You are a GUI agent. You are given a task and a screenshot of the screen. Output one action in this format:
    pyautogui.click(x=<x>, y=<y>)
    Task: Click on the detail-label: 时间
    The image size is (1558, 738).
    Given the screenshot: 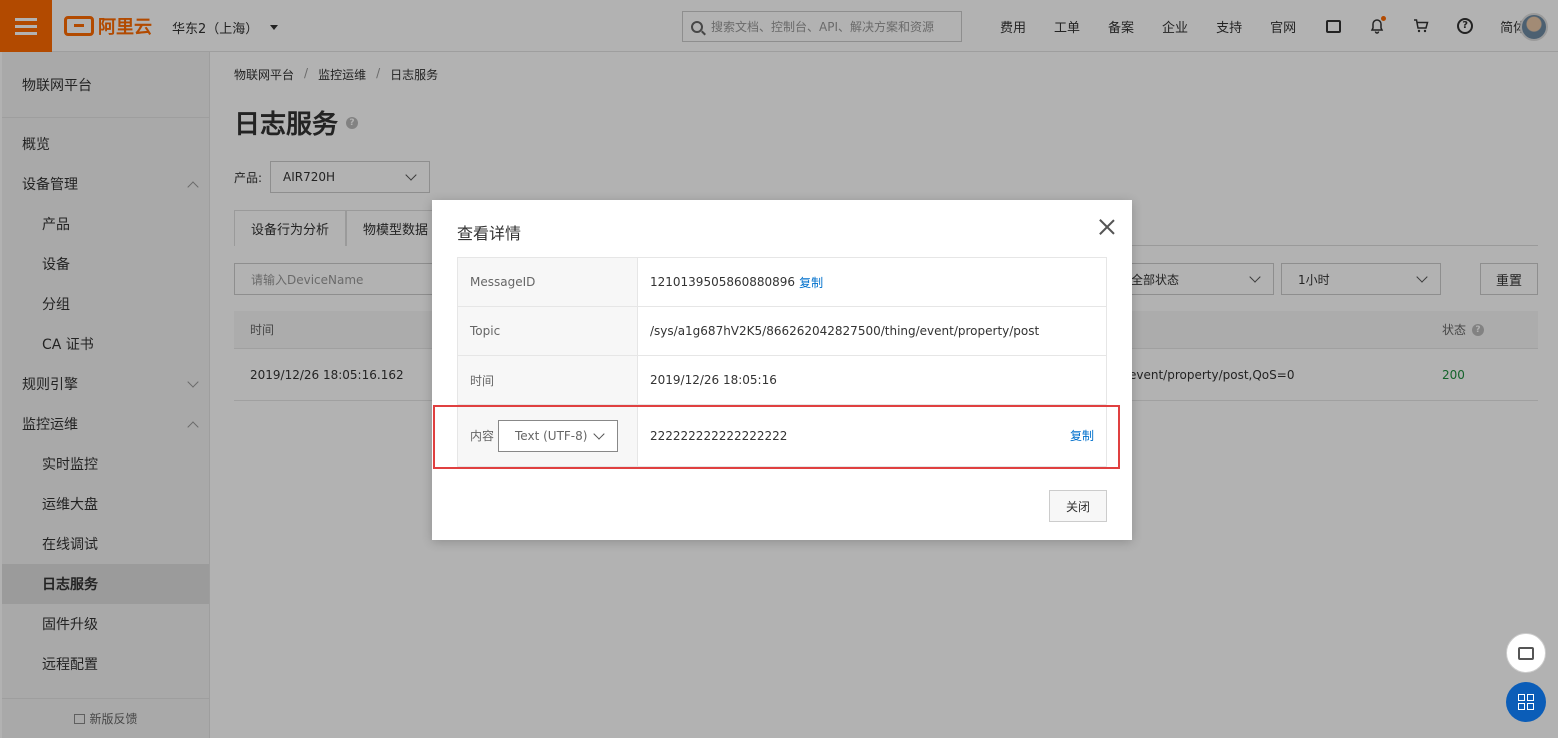 What is the action you would take?
    pyautogui.click(x=548, y=380)
    